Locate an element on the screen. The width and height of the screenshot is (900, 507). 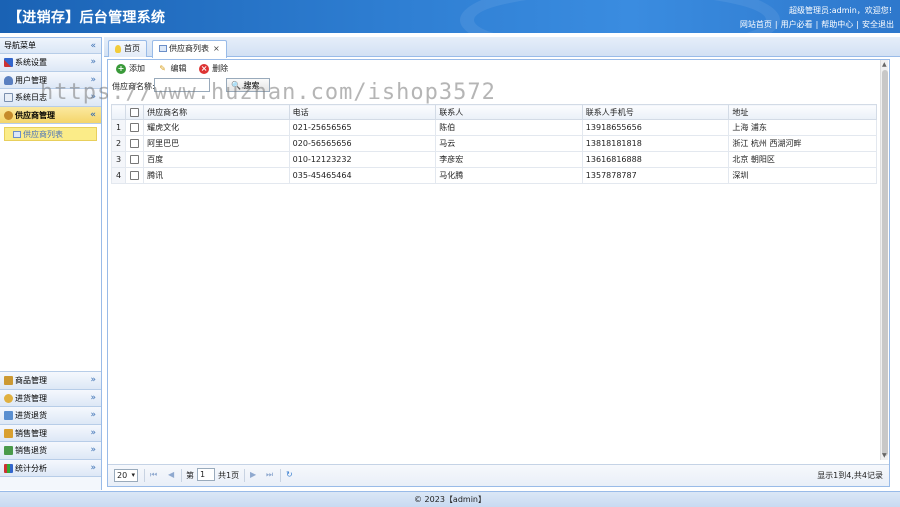
nav-statistics: 统计分析» is located at coordinates (50, 468).